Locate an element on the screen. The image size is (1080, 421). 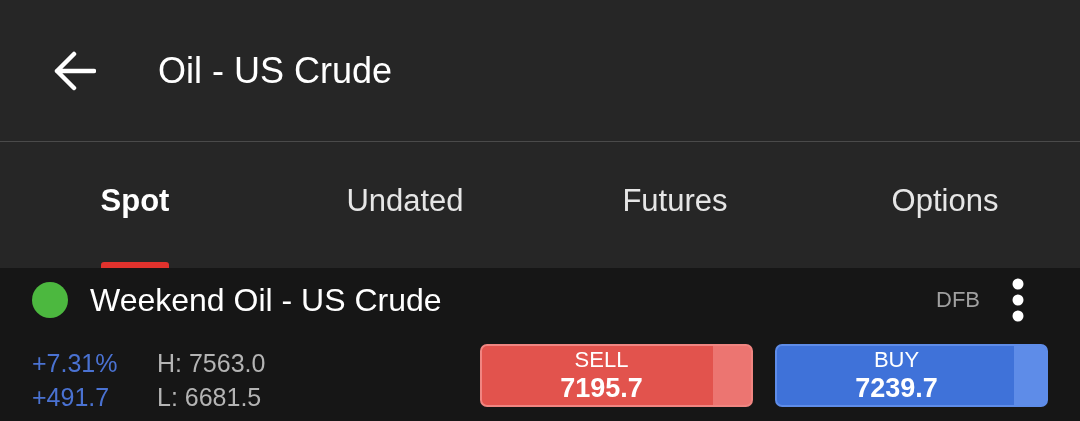
change-points: +491.7 is located at coordinates (71, 397).